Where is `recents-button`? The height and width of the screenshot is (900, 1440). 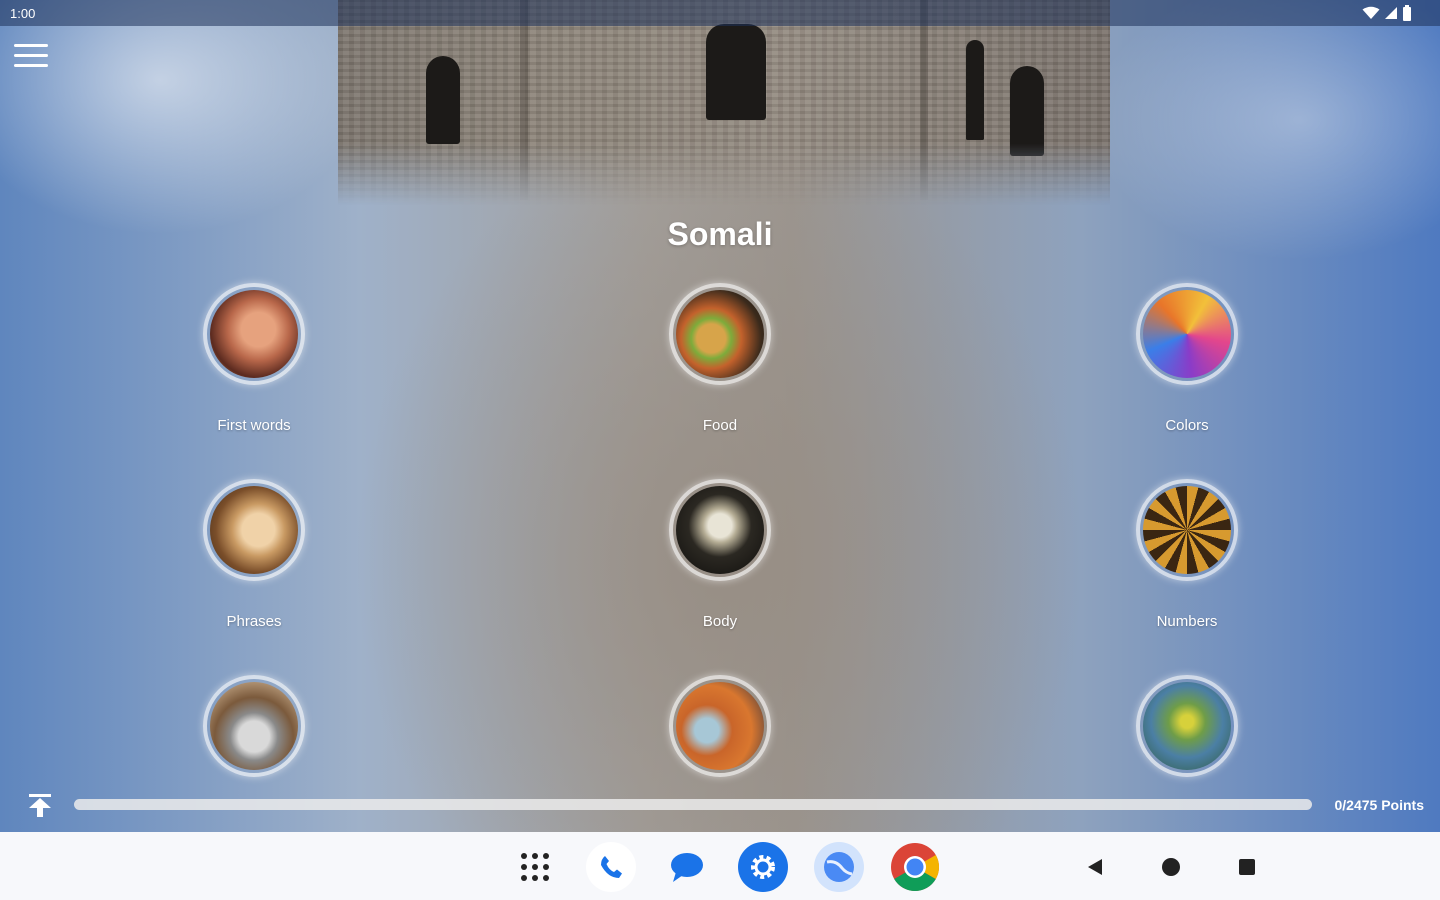 recents-button is located at coordinates (1247, 867).